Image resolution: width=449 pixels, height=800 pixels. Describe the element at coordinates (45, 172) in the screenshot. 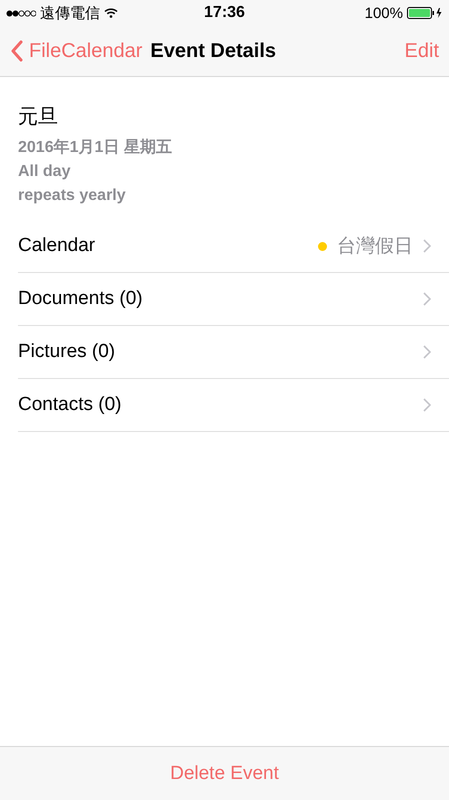

I see `event-time: All day` at that location.